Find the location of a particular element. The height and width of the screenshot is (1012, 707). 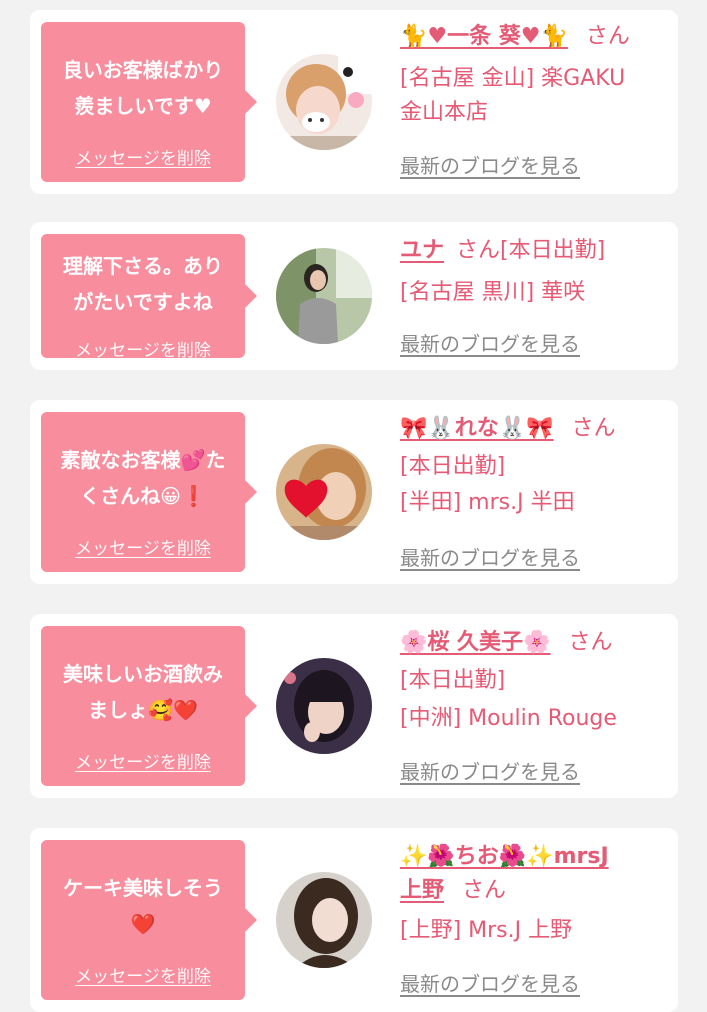

message-text: ケーキ美味しそう ❤️ is located at coordinates (143, 906).